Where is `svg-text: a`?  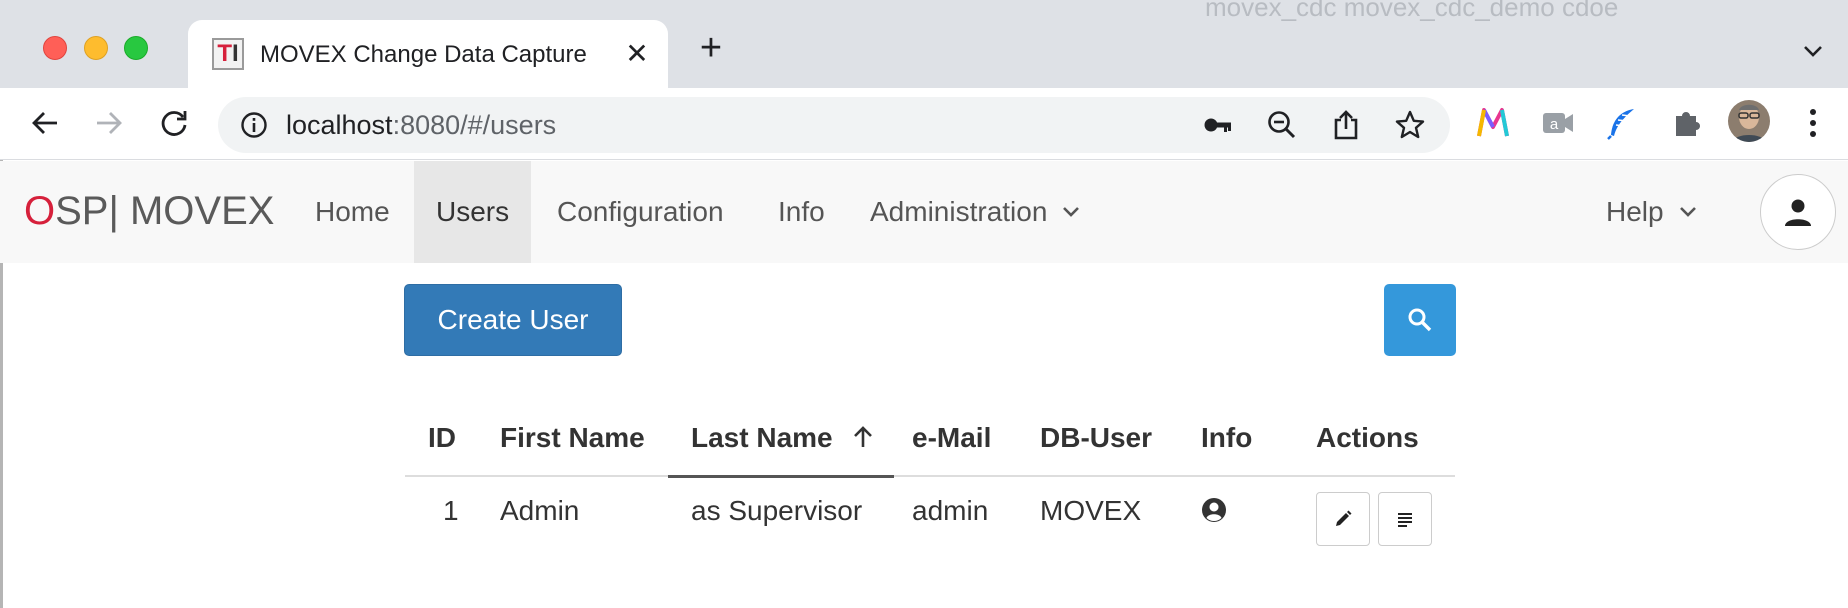 svg-text: a is located at coordinates (1554, 124).